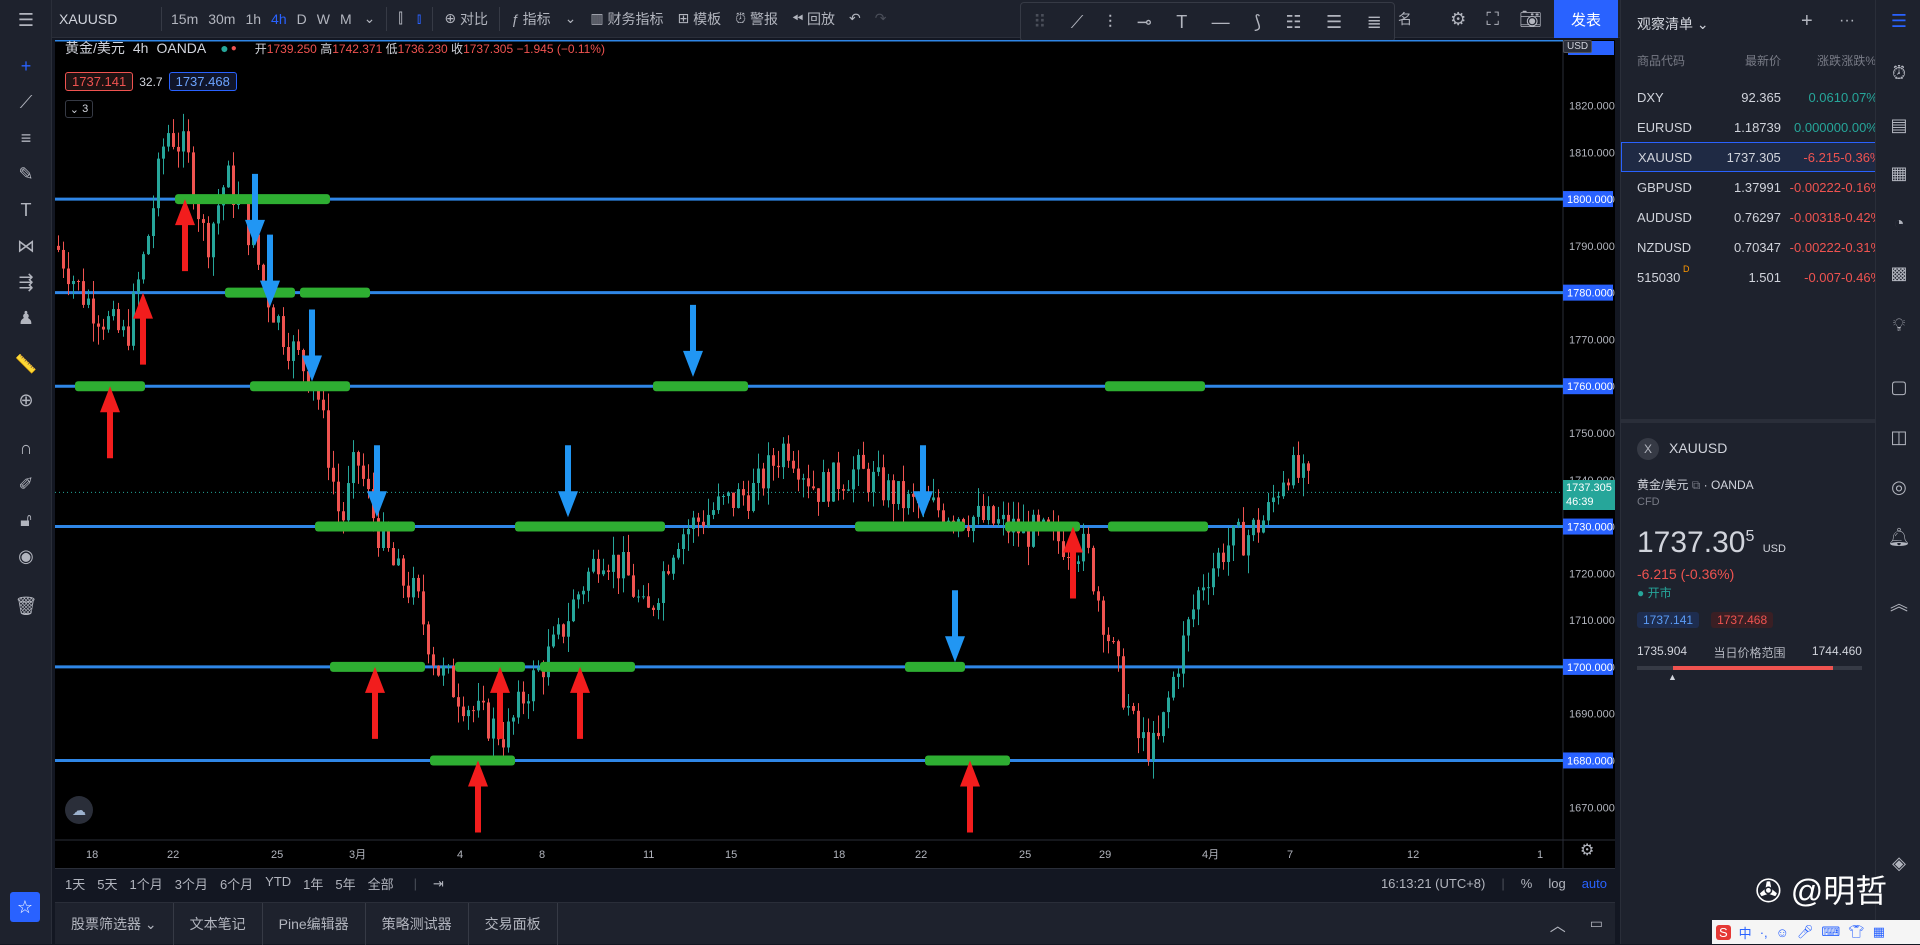  I want to click on watchlist-row: EURUSD 1.18739 0.00000 0.00%, so click(1748, 127).